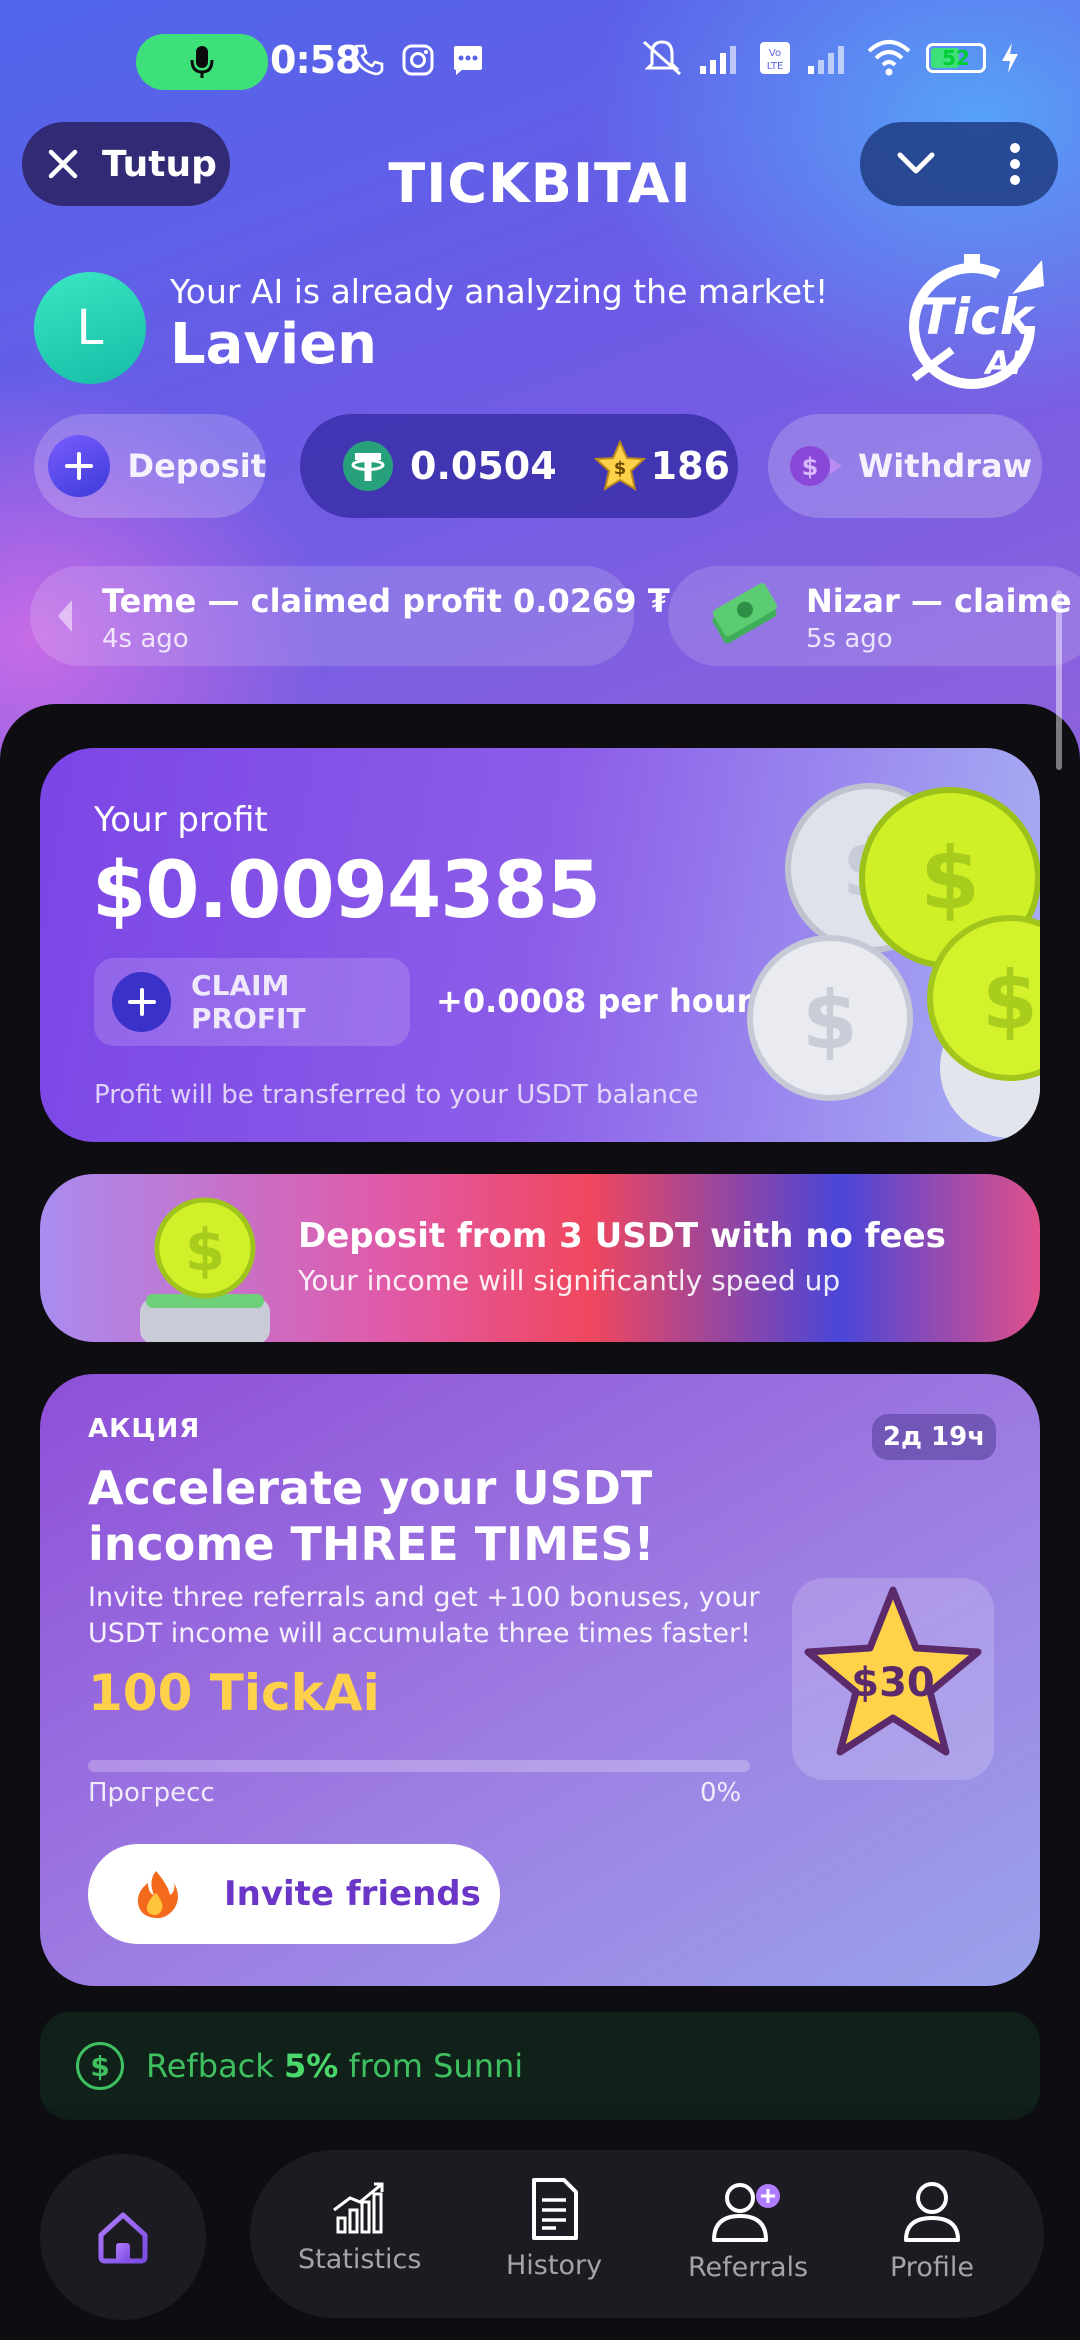 The image size is (1080, 2340). I want to click on nav-history-label: History, so click(554, 2265).